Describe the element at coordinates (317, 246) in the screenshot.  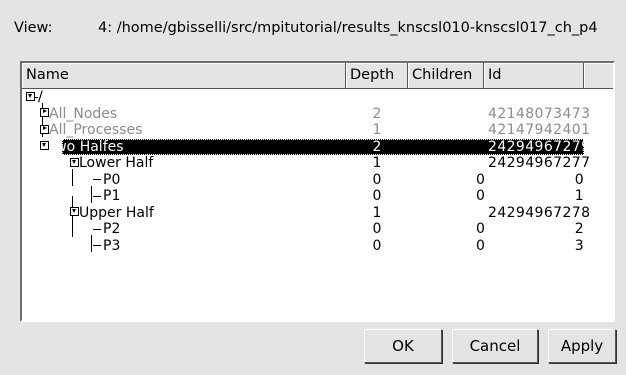
I see `tree-row-p3: P3 0 0 3` at that location.